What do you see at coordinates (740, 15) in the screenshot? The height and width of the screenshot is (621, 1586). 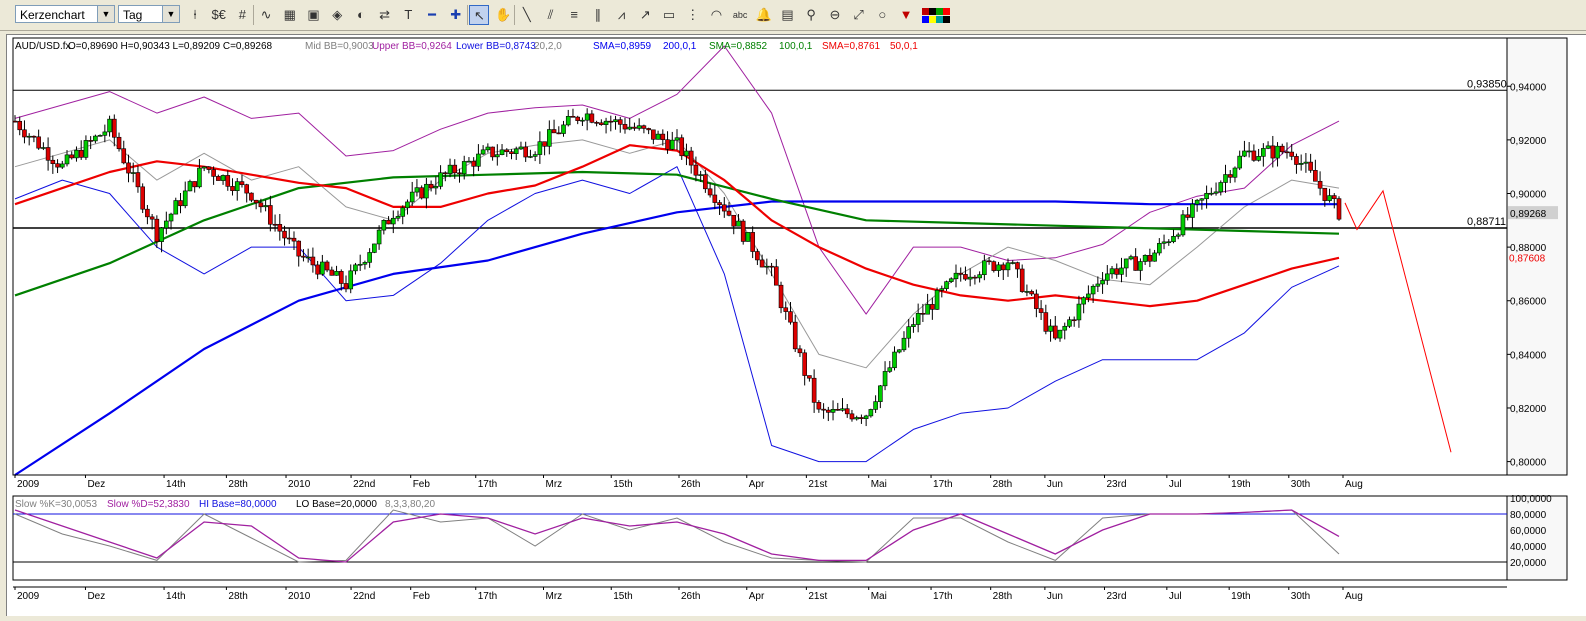 I see `text-tool-icon: abc` at bounding box center [740, 15].